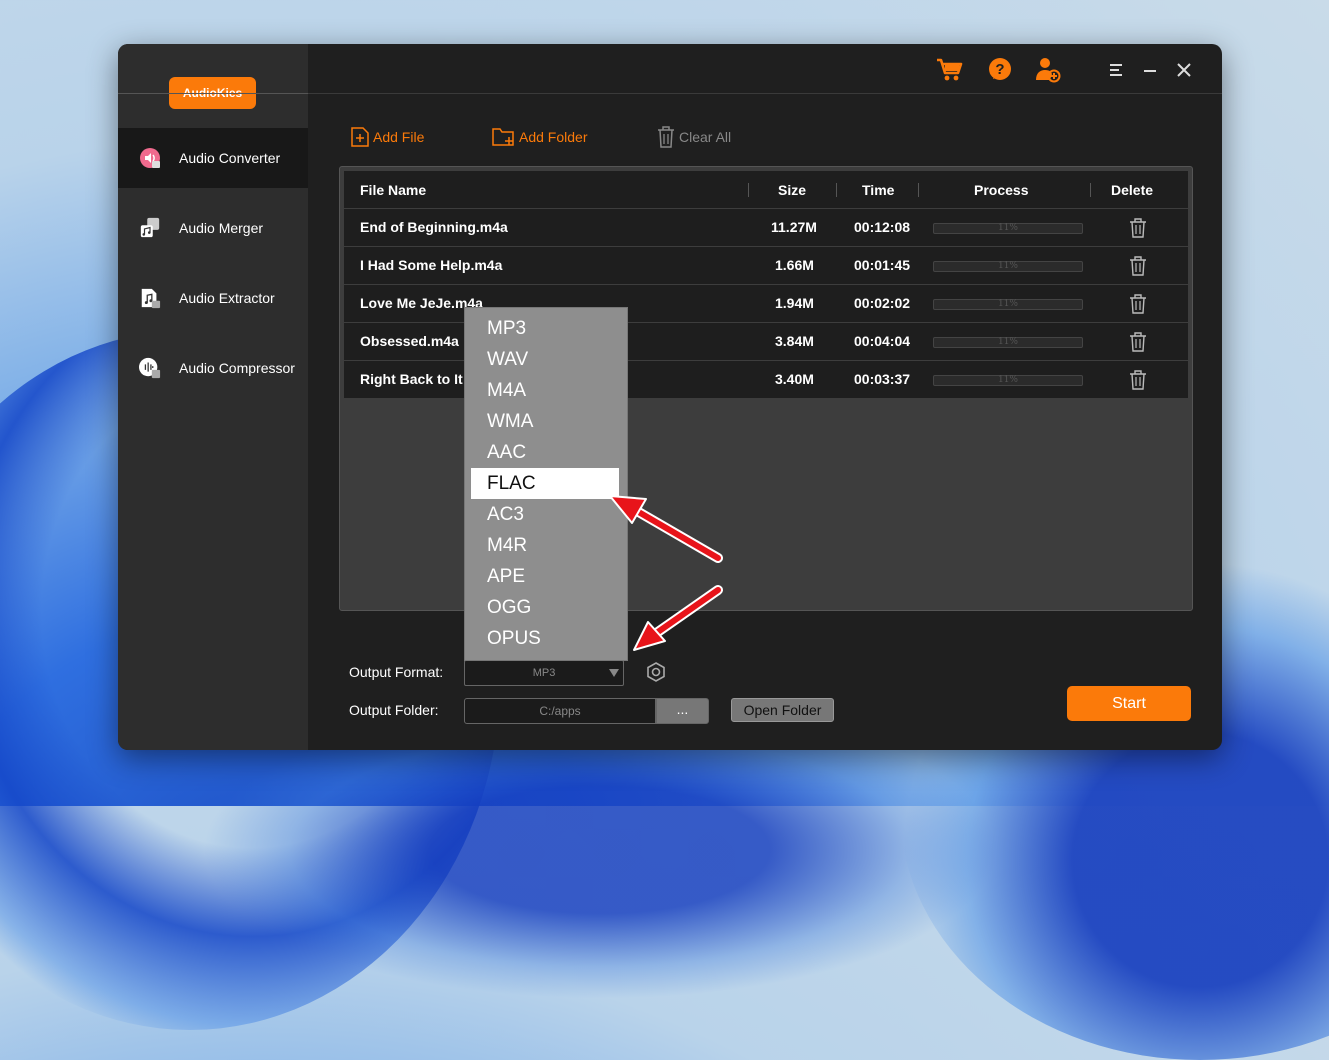 The width and height of the screenshot is (1329, 1060). What do you see at coordinates (1150, 70) in the screenshot?
I see `minimize-icon` at bounding box center [1150, 70].